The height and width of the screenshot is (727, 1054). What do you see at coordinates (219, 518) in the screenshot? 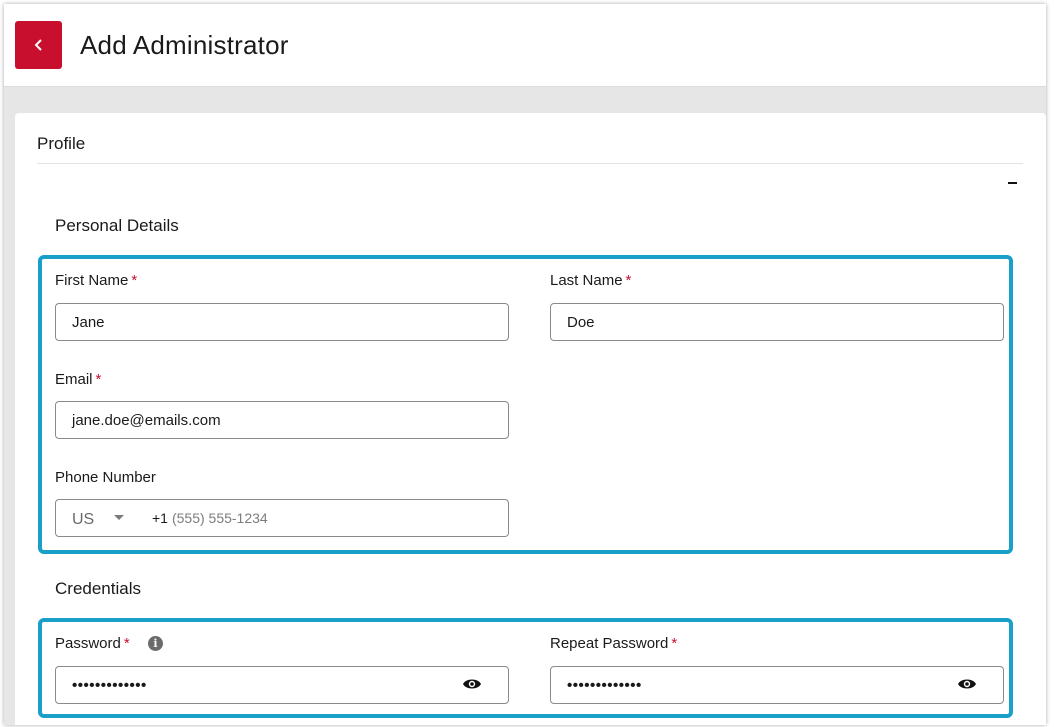
I see `phone-placeholder: (555) 555-1234` at bounding box center [219, 518].